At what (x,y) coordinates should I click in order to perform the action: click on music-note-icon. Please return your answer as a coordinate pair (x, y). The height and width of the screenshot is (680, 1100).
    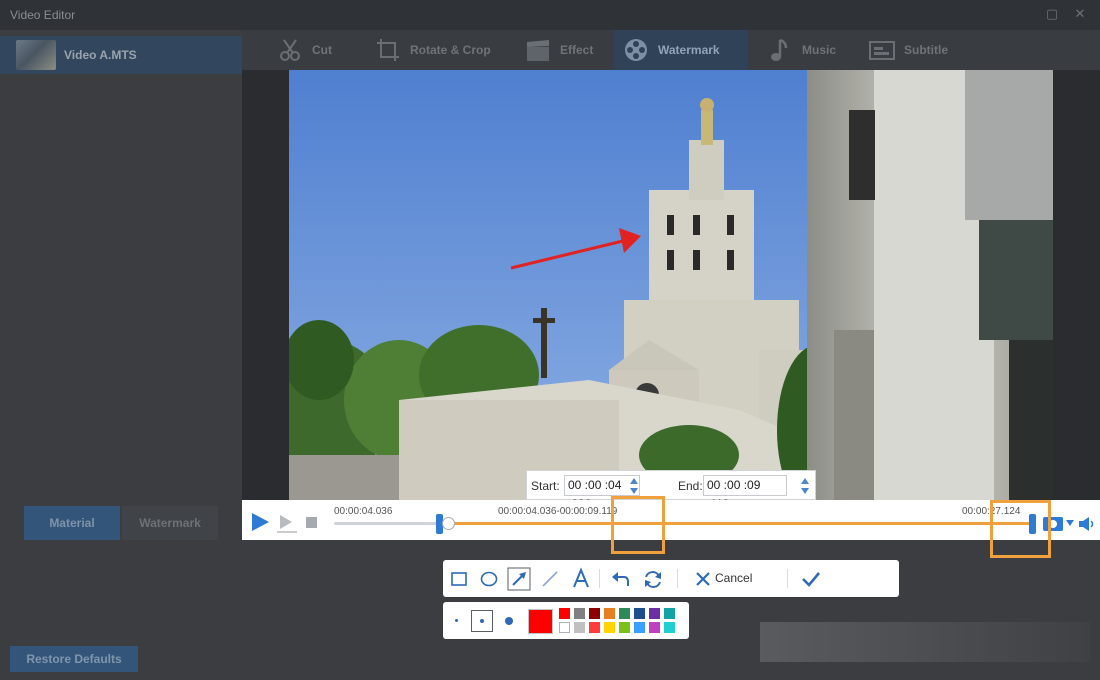
    Looking at the image, I should click on (779, 49).